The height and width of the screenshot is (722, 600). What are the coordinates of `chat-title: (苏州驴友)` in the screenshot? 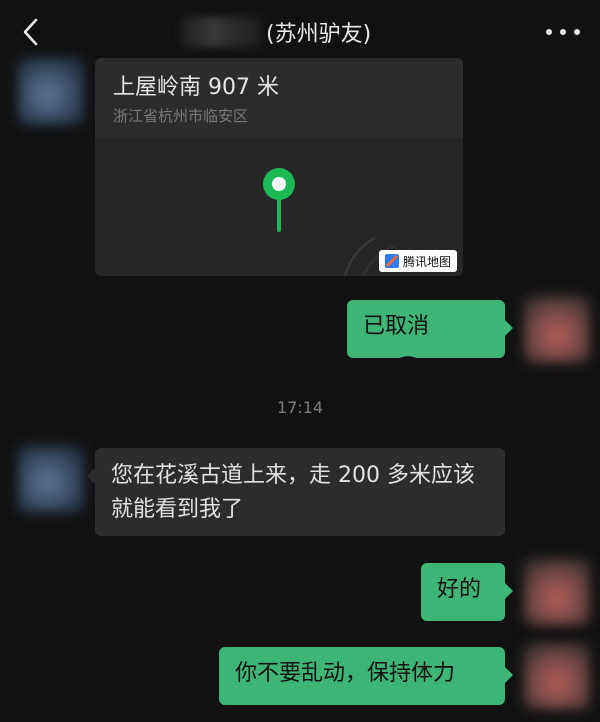 It's located at (275, 32).